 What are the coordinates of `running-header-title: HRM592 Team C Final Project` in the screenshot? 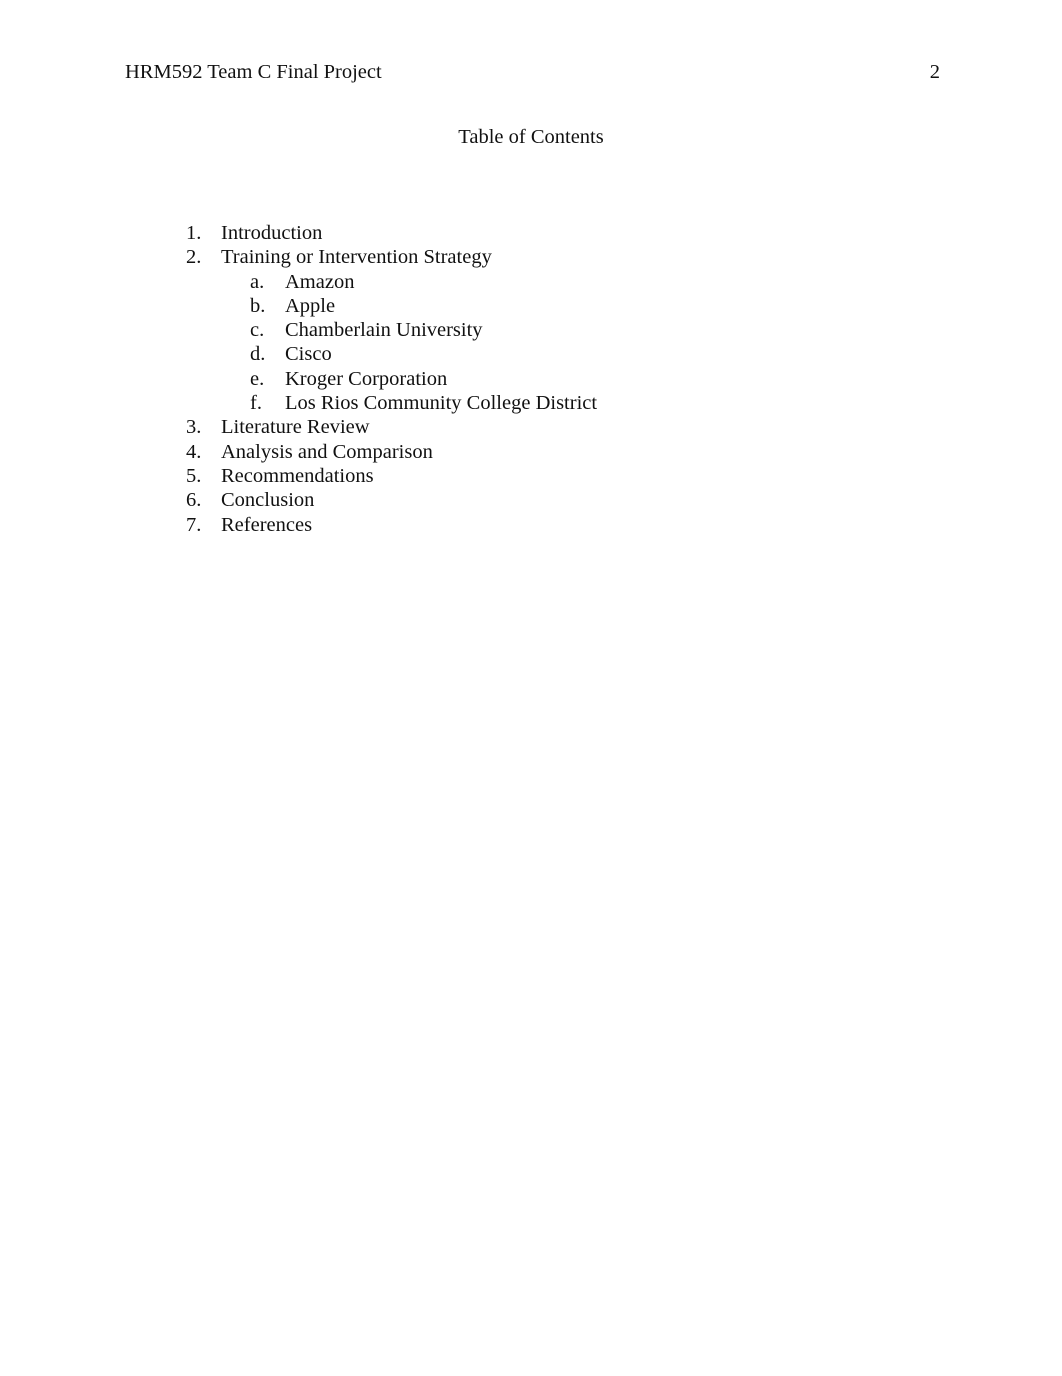 It's located at (253, 72).